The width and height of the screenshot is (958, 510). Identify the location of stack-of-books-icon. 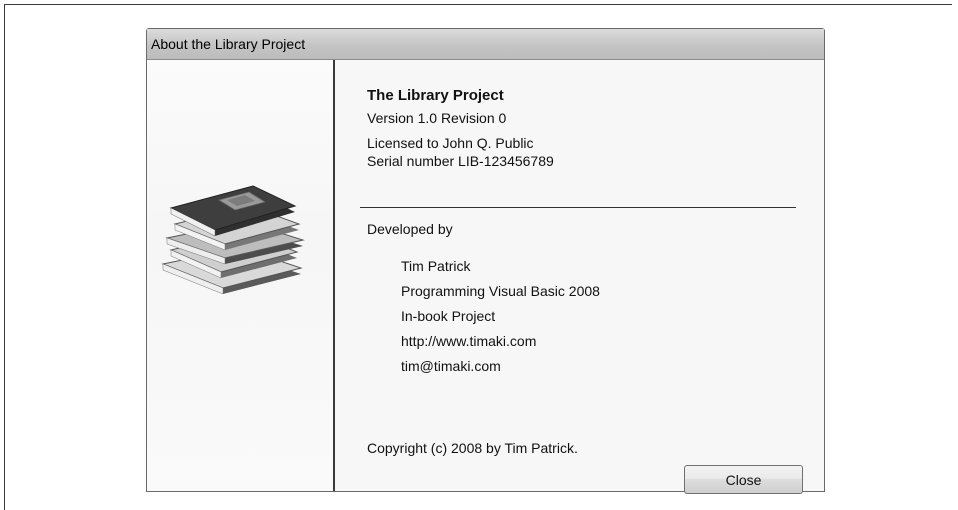
(233, 240).